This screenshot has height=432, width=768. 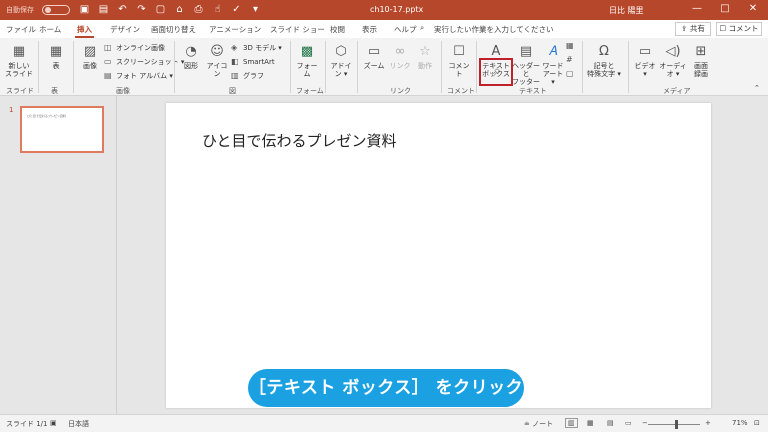 What do you see at coordinates (147, 62) in the screenshot?
I see `screenshot-label: スクリーンショット` at bounding box center [147, 62].